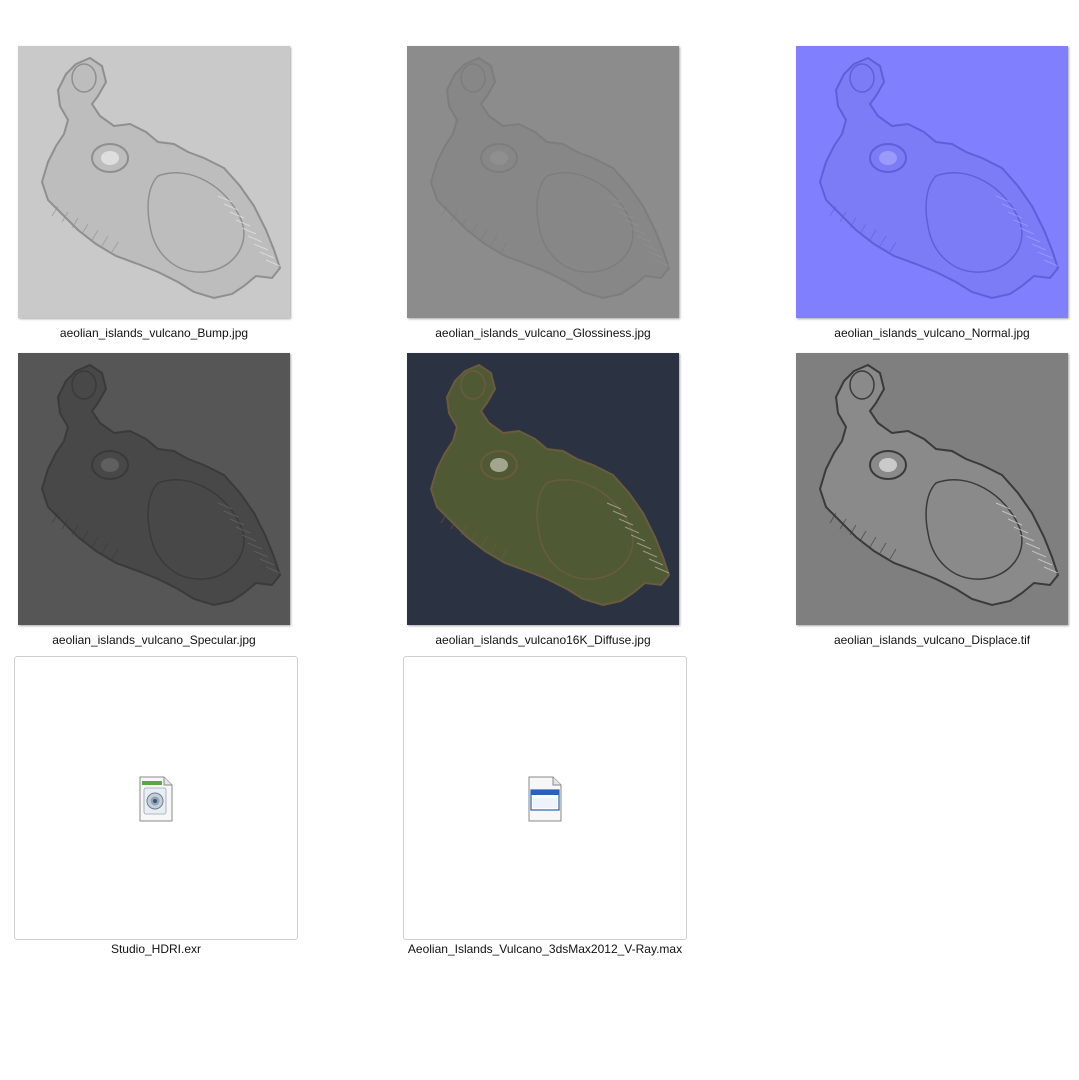  I want to click on file-name-label: aeolian_islands_vulcano16K_Diffuse.jpg, so click(543, 640).